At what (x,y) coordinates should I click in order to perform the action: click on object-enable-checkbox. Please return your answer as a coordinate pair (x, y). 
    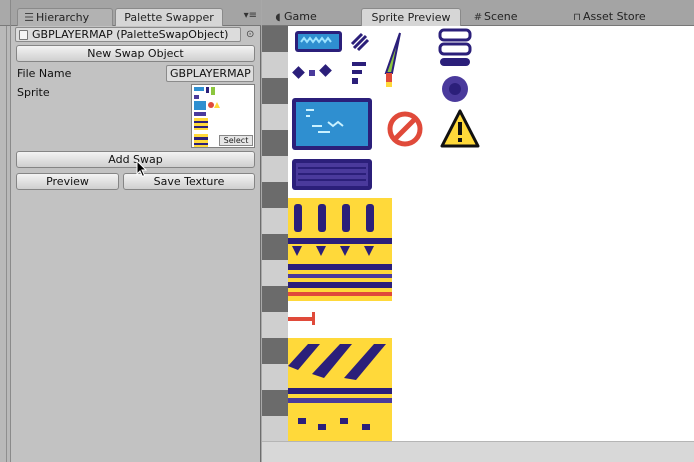
    Looking at the image, I should click on (23, 35).